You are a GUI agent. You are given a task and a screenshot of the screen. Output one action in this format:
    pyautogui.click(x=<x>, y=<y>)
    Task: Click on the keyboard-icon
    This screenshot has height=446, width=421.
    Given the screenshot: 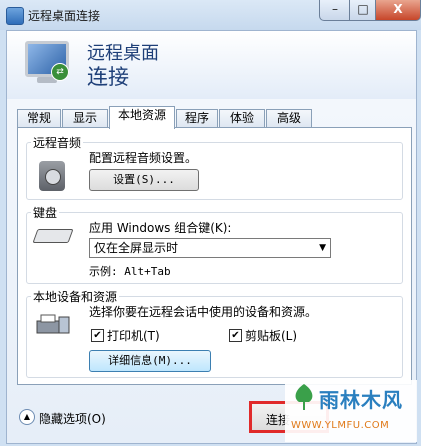 What is the action you would take?
    pyautogui.click(x=53, y=236)
    